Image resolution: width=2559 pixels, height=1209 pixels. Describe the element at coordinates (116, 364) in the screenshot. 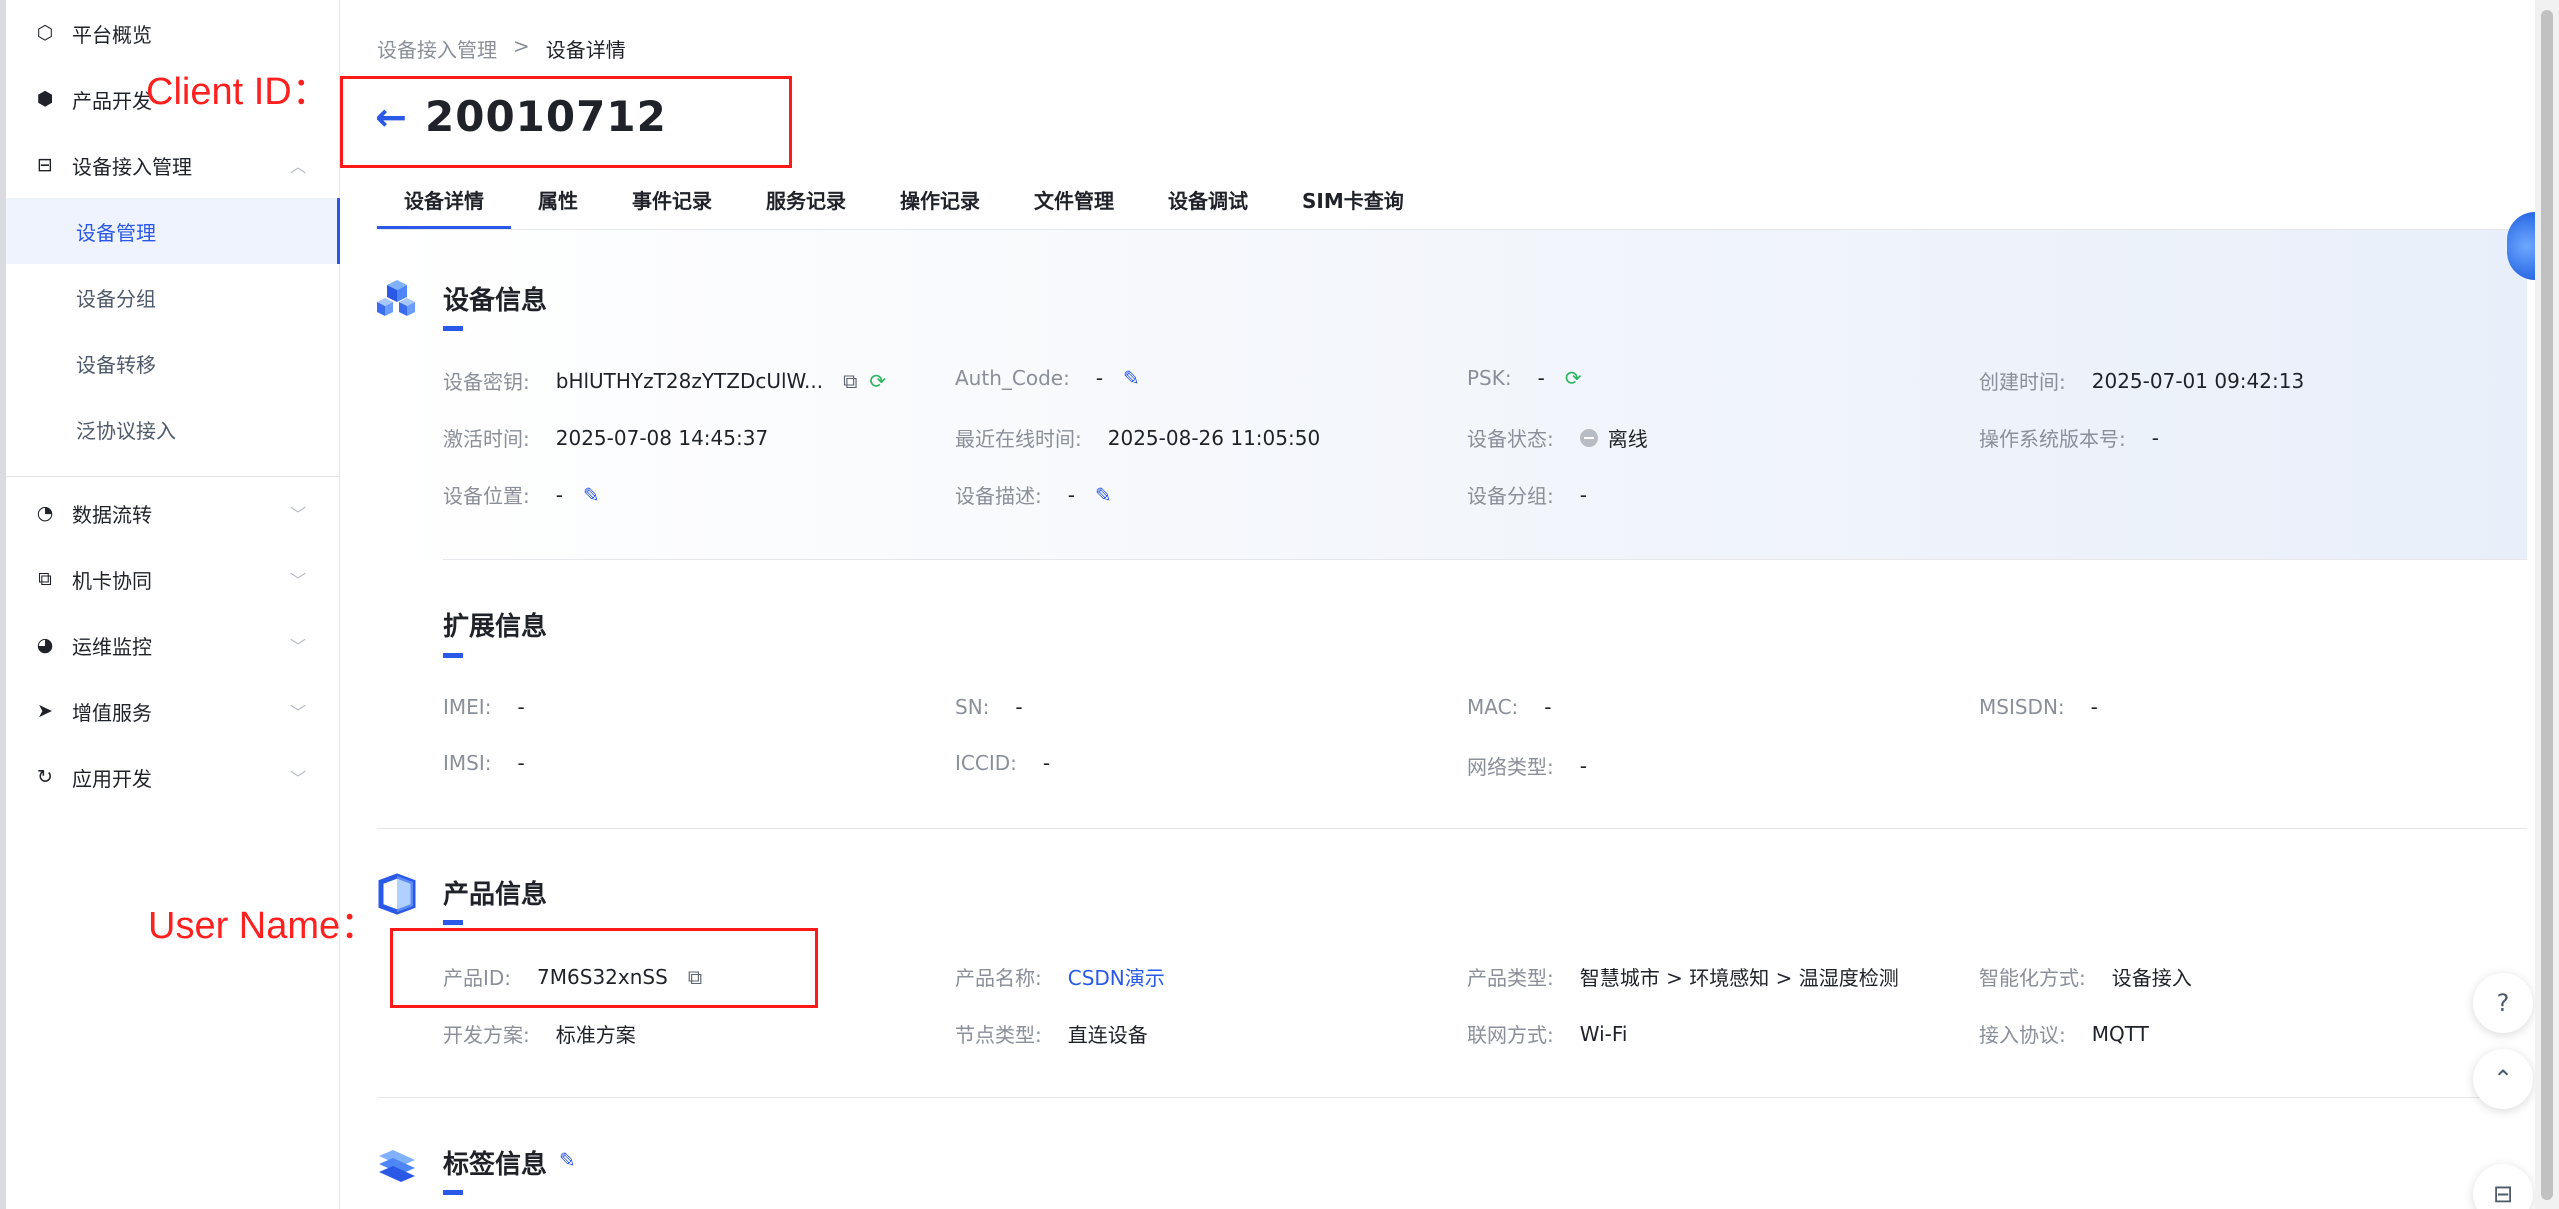

I see `sidebar-subitem-label: 设备转移` at that location.